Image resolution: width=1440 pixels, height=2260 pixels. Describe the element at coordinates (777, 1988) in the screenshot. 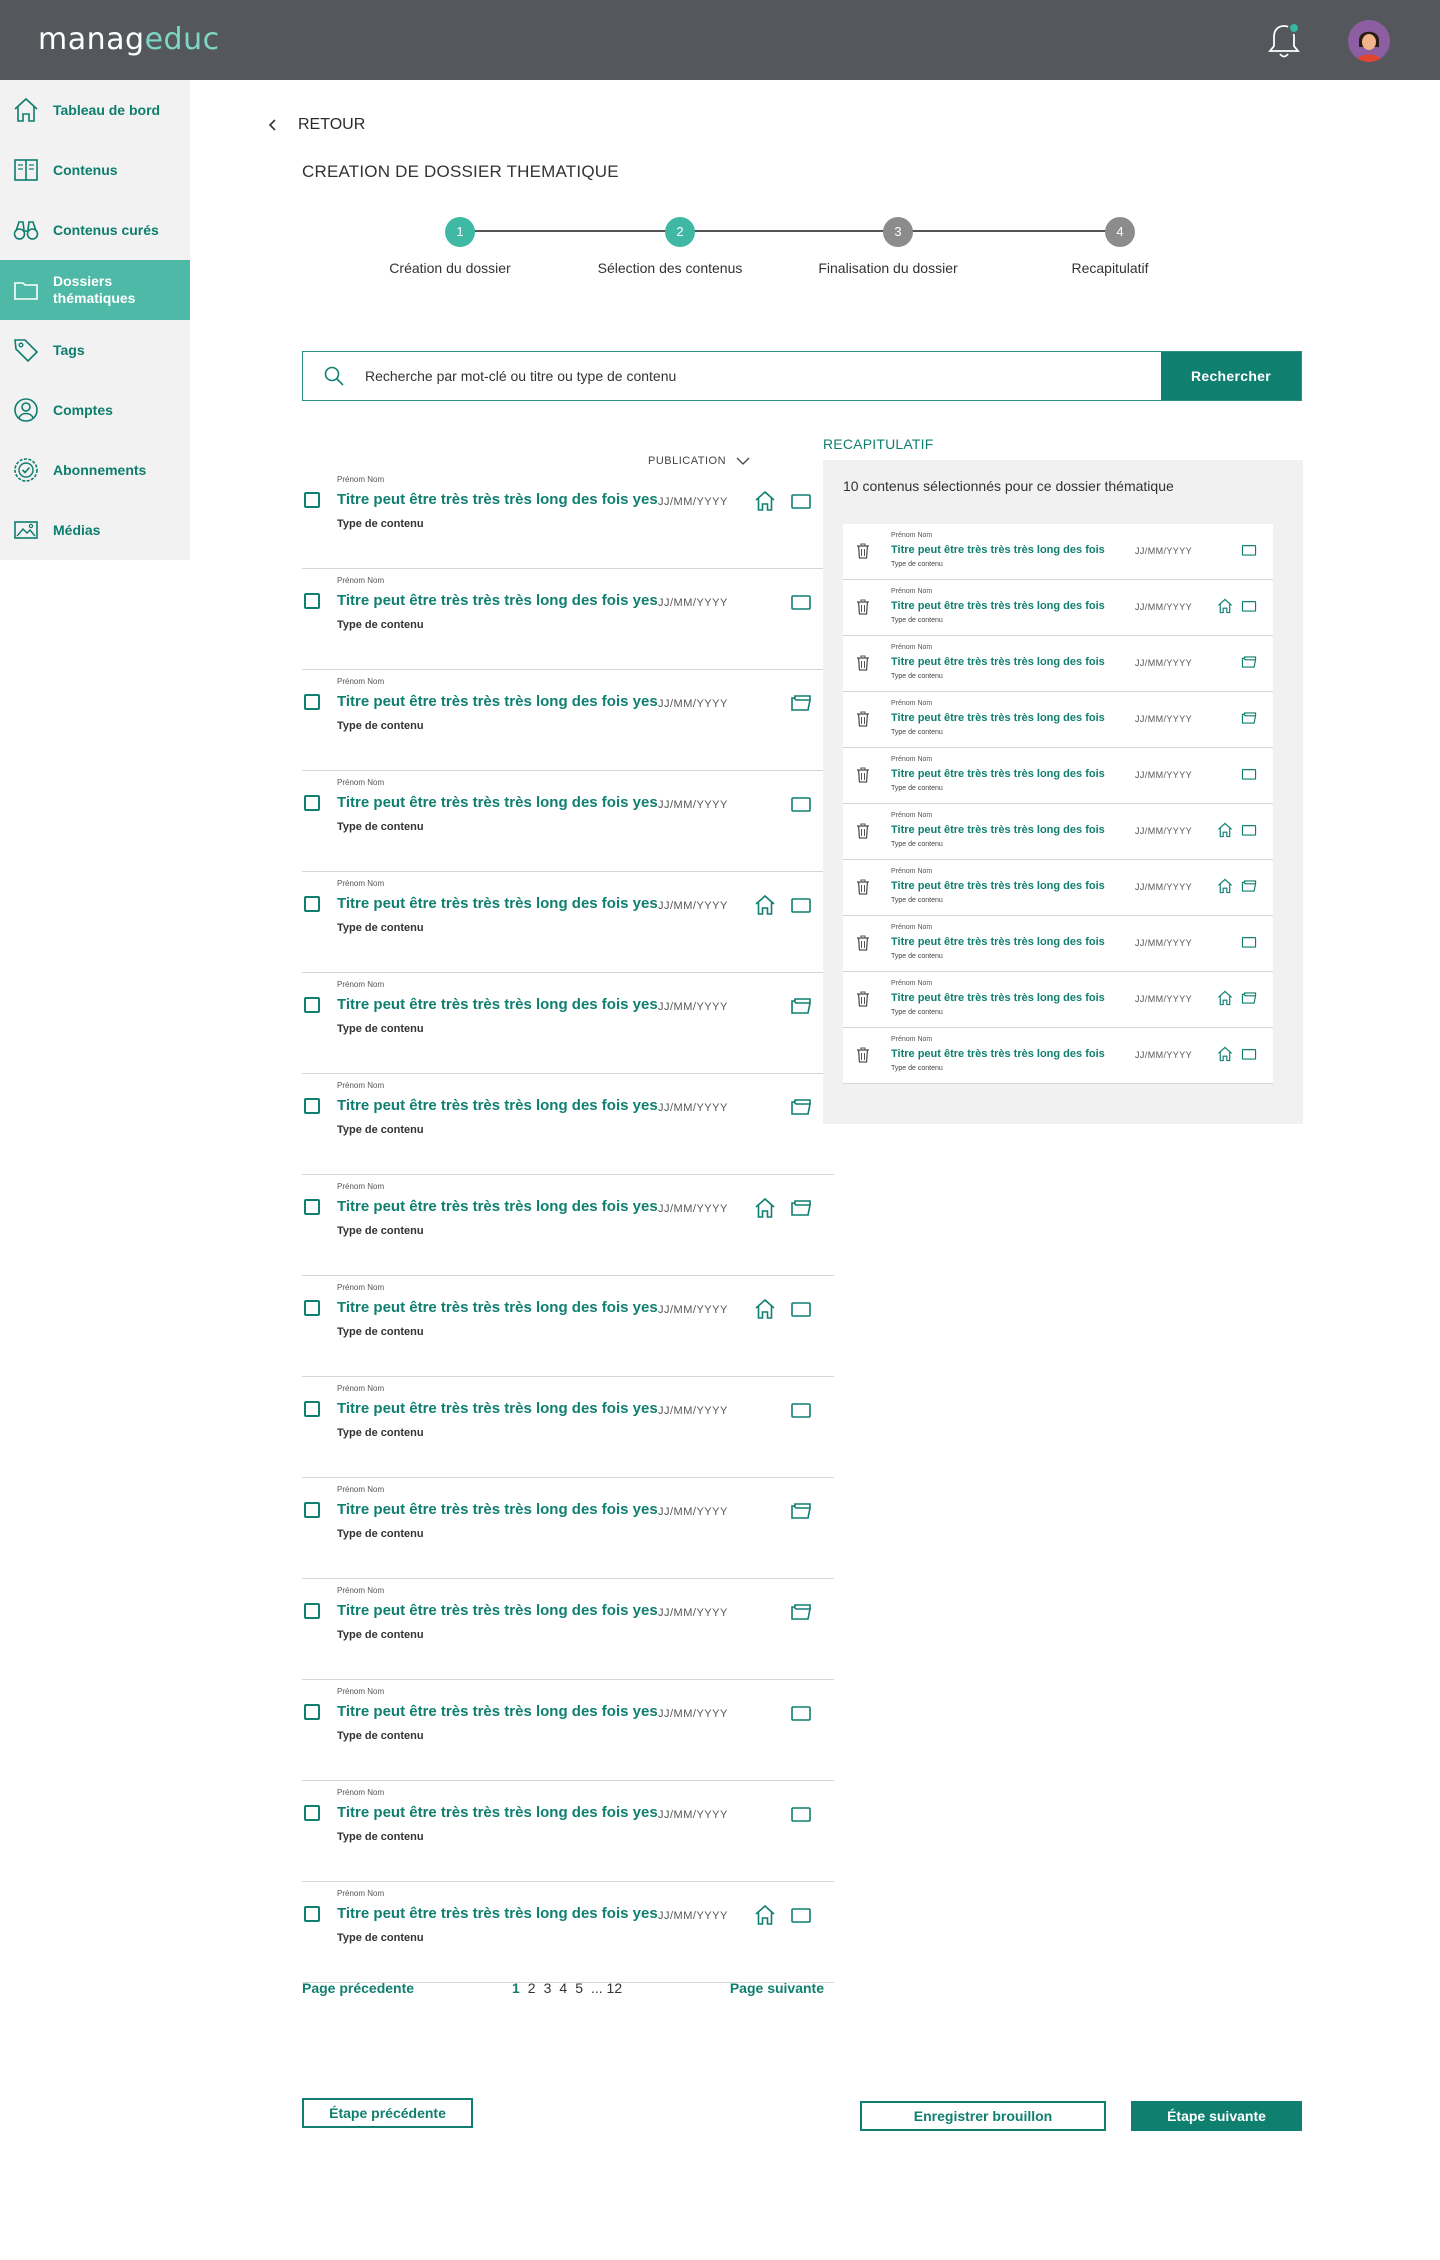

I see `next-page-link: Page suivante` at that location.